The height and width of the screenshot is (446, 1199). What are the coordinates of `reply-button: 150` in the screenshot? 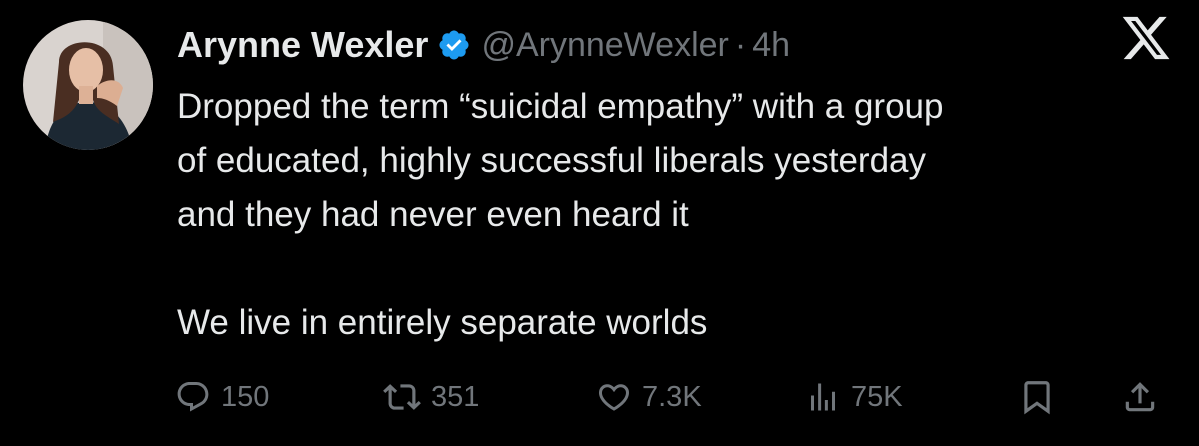 It's located at (222, 397).